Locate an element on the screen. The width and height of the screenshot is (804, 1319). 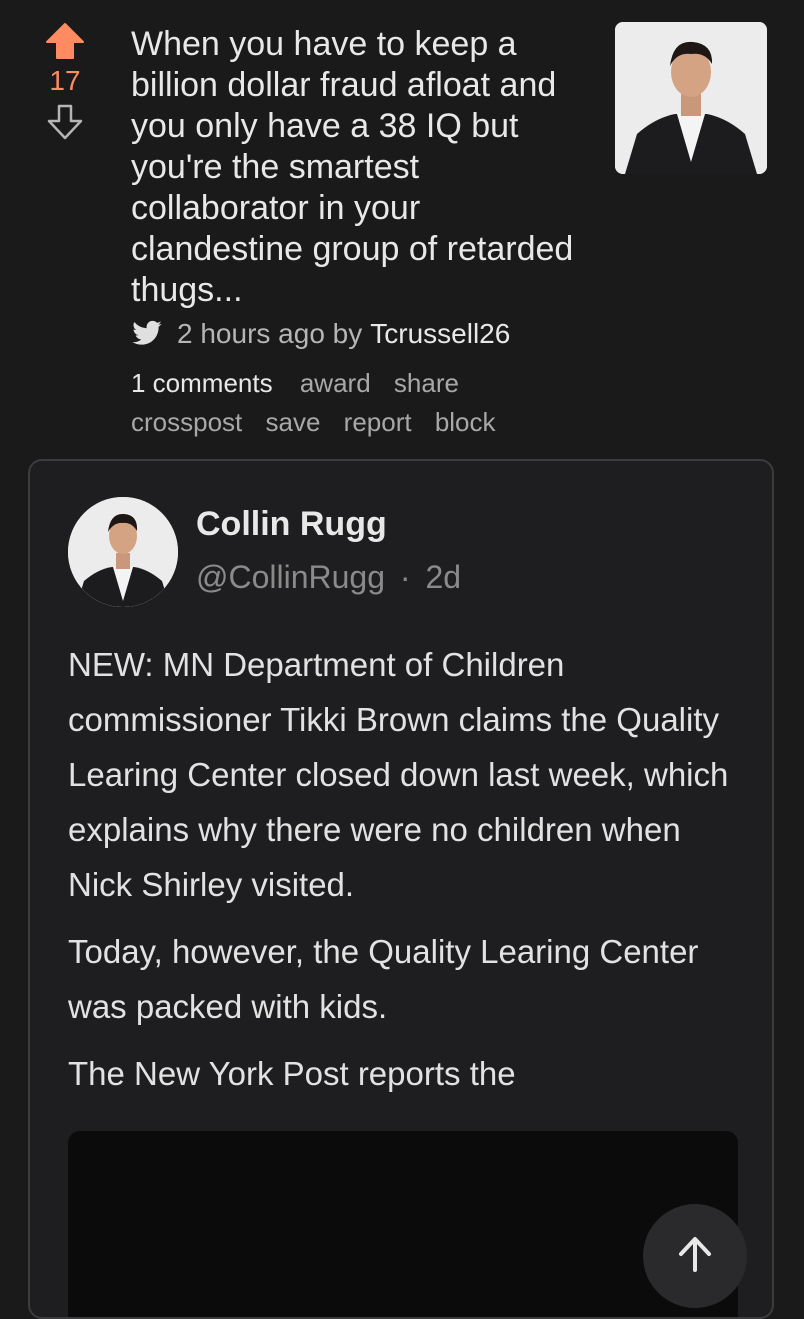
tweet-media is located at coordinates (403, 1224).